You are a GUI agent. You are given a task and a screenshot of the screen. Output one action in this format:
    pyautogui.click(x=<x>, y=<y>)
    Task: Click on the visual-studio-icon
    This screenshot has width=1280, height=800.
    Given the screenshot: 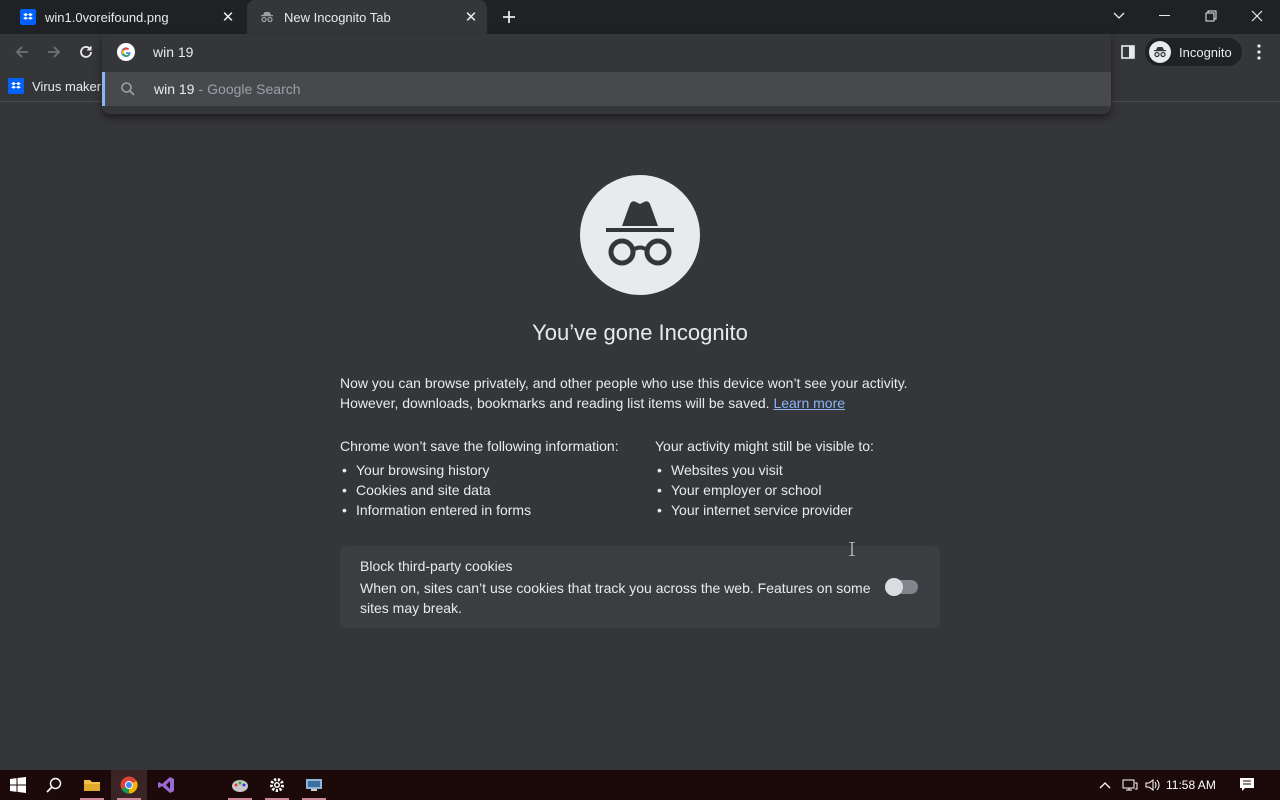 What is the action you would take?
    pyautogui.click(x=166, y=785)
    